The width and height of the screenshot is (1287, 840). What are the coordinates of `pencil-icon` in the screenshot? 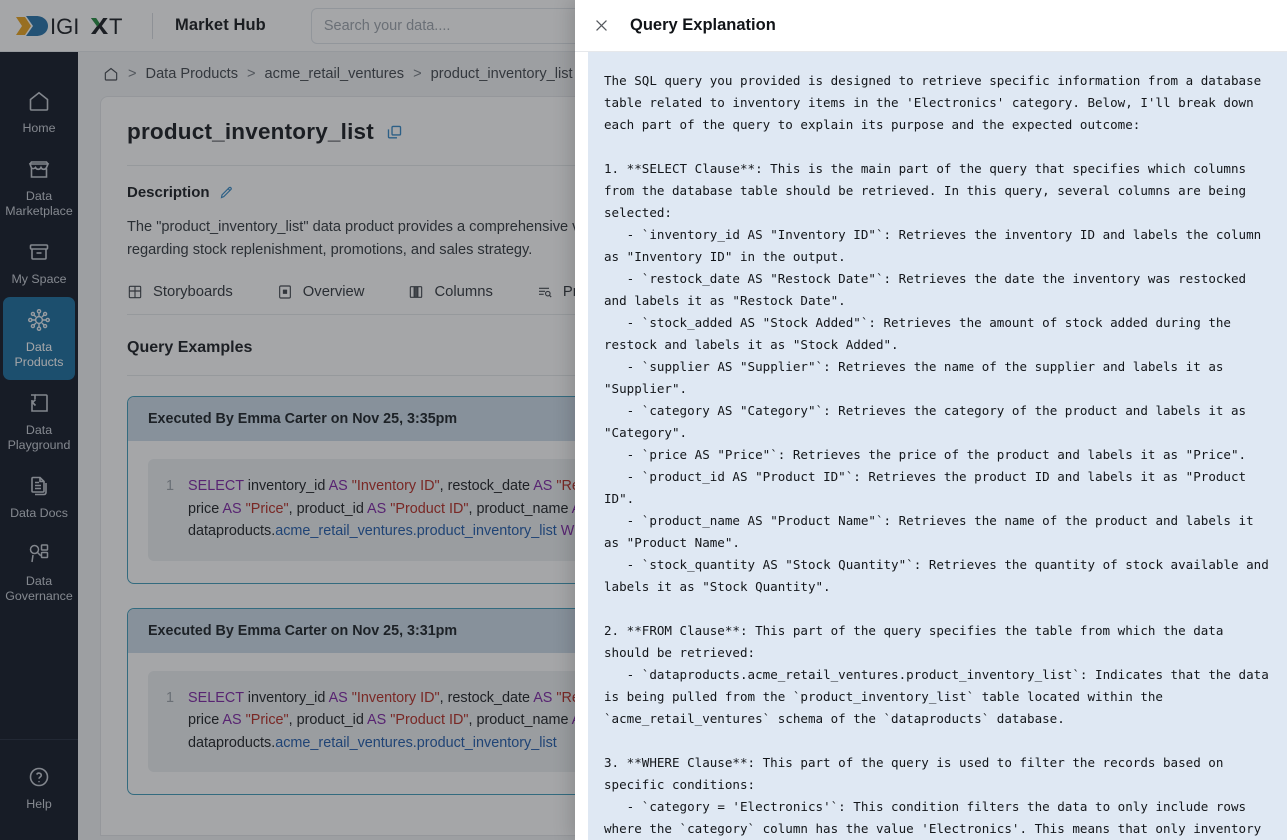 It's located at (226, 192).